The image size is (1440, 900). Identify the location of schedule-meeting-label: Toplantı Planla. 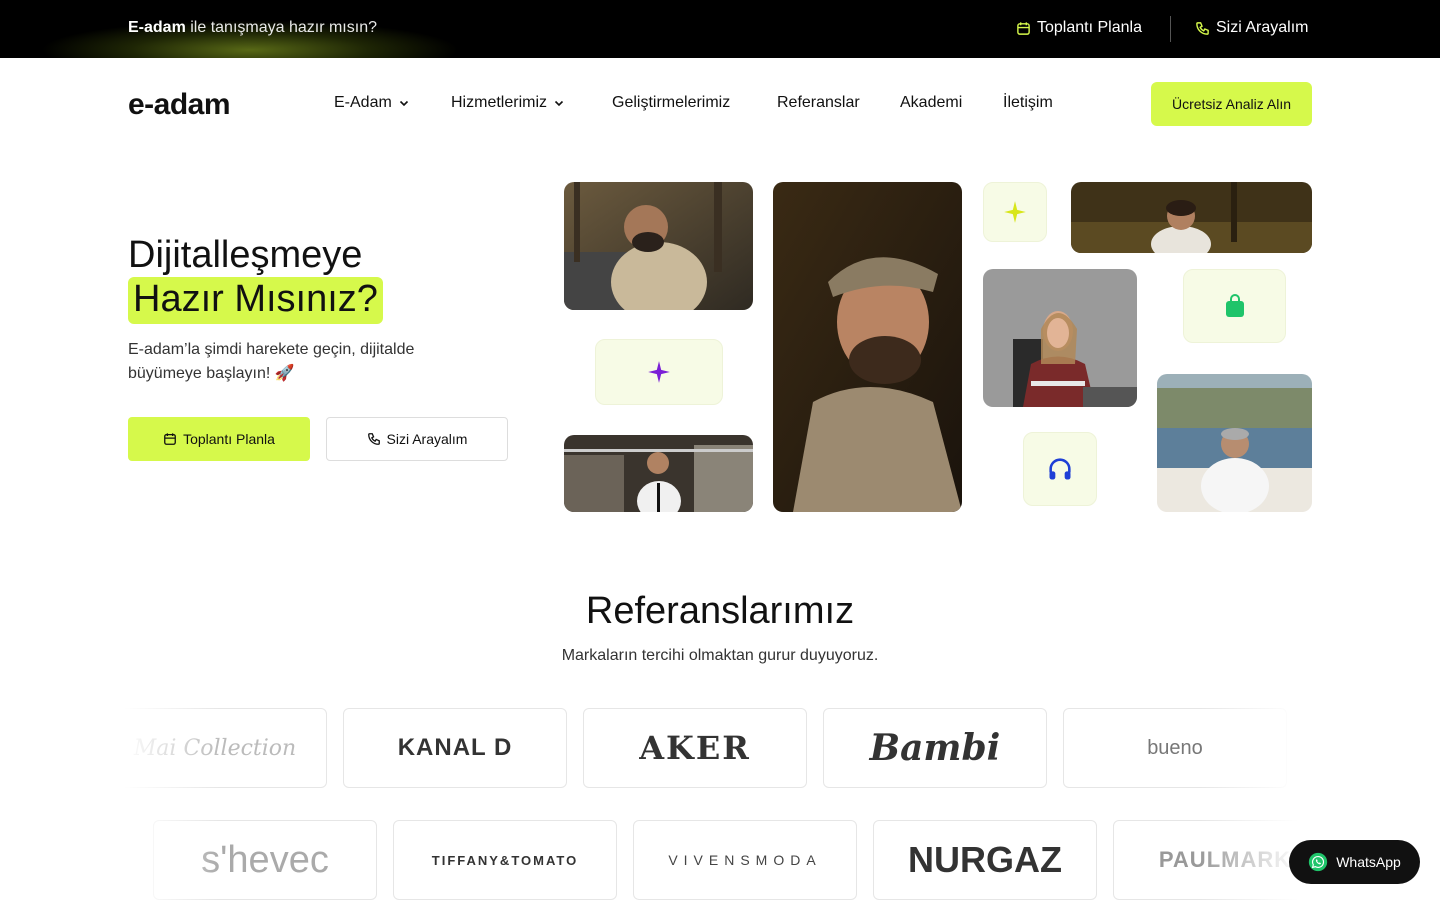
(229, 439).